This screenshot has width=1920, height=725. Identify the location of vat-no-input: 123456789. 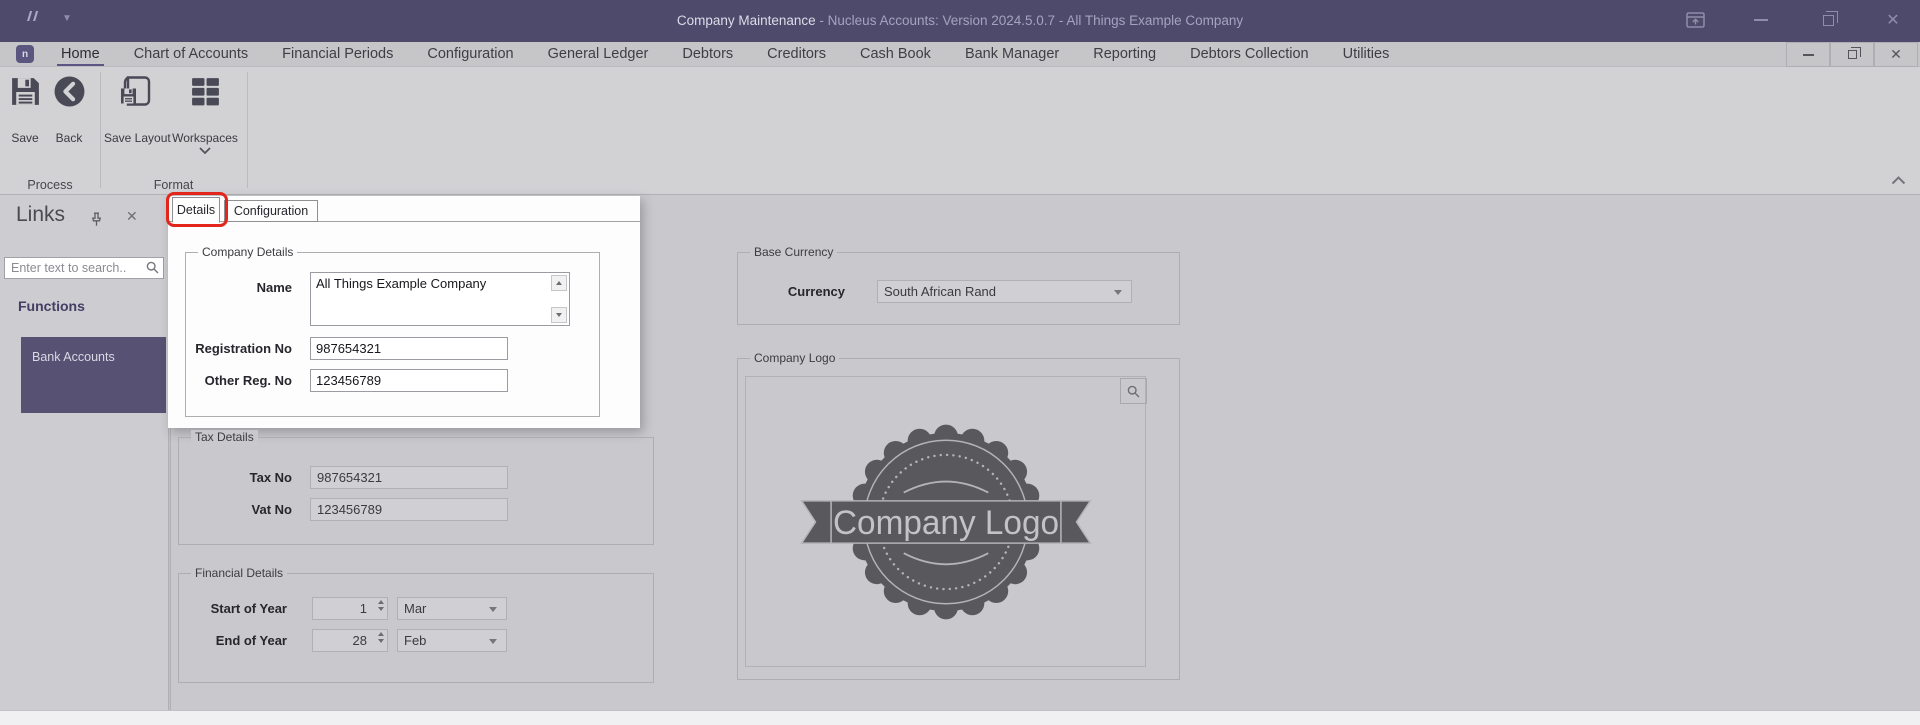
(409, 509).